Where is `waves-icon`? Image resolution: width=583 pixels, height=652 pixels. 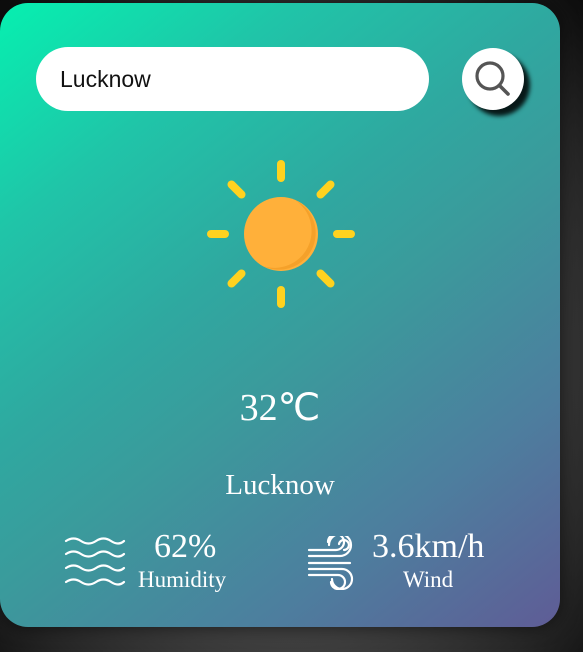
waves-icon is located at coordinates (95, 561).